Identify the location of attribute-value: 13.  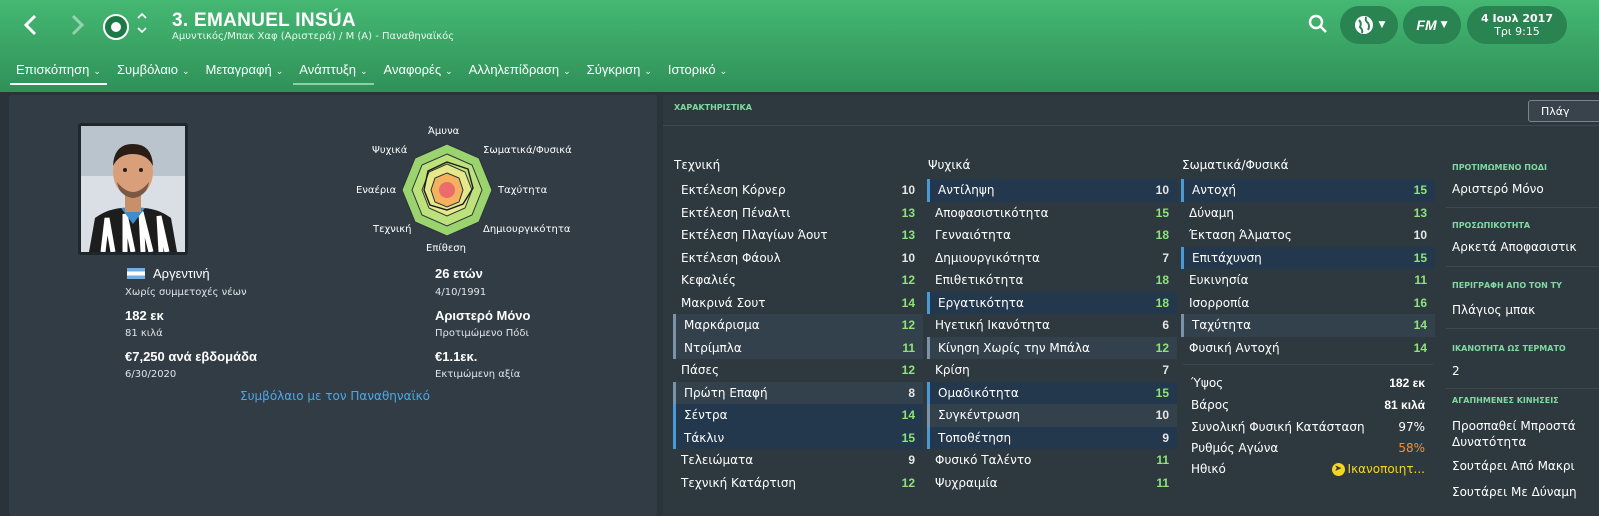
(908, 235).